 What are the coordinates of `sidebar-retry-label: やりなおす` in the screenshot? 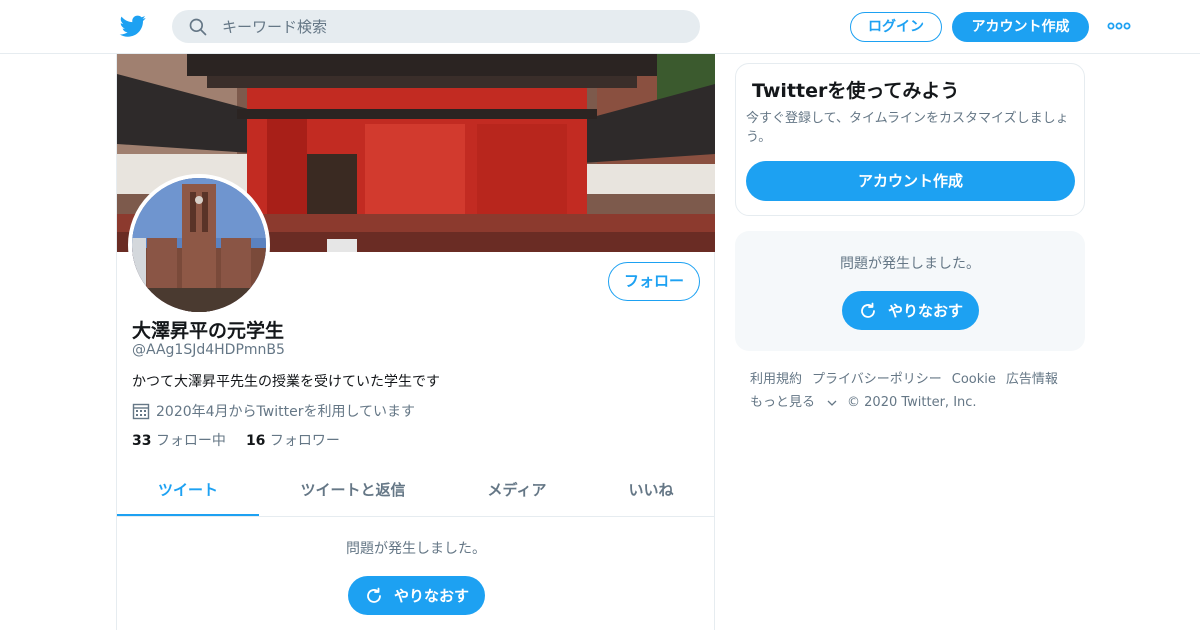 It's located at (925, 311).